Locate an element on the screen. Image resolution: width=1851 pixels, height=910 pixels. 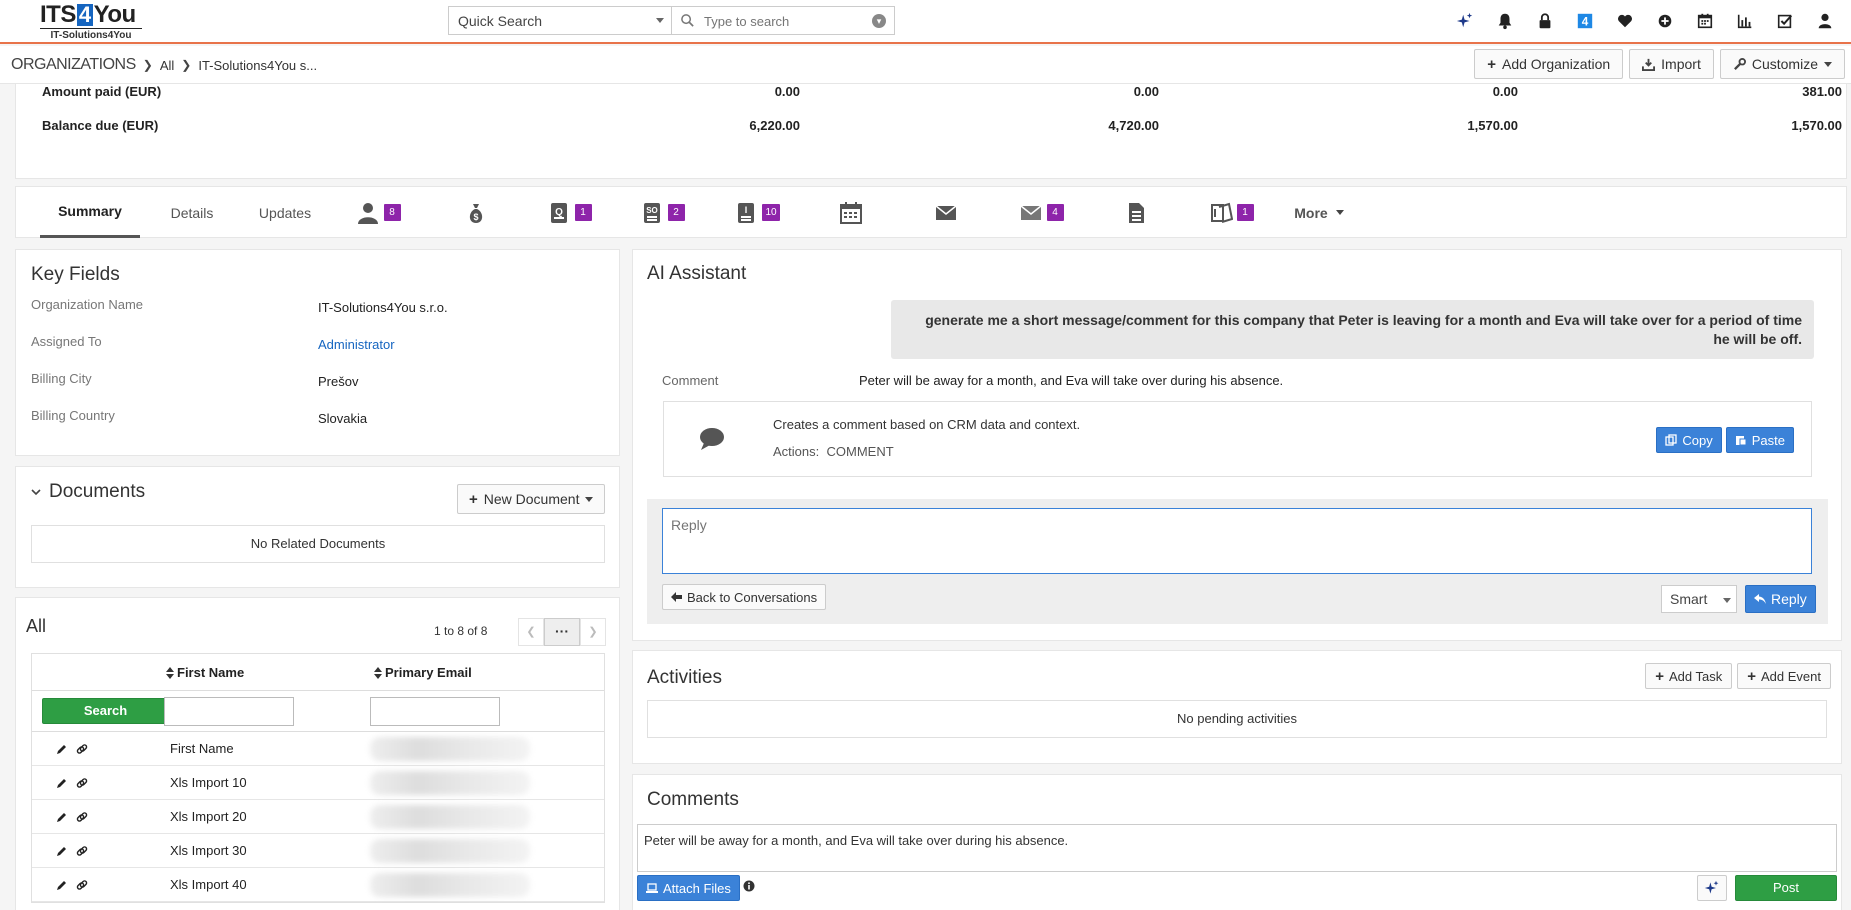
email-filter-input is located at coordinates (435, 711).